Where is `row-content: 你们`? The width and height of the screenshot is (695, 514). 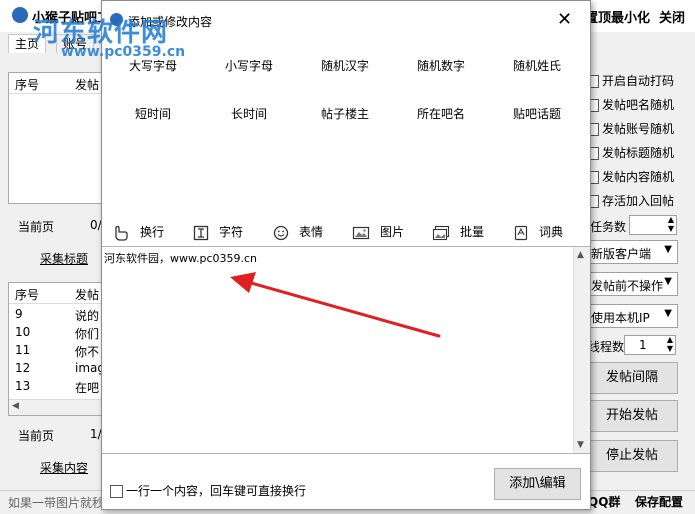
row-content: 你们 is located at coordinates (87, 334).